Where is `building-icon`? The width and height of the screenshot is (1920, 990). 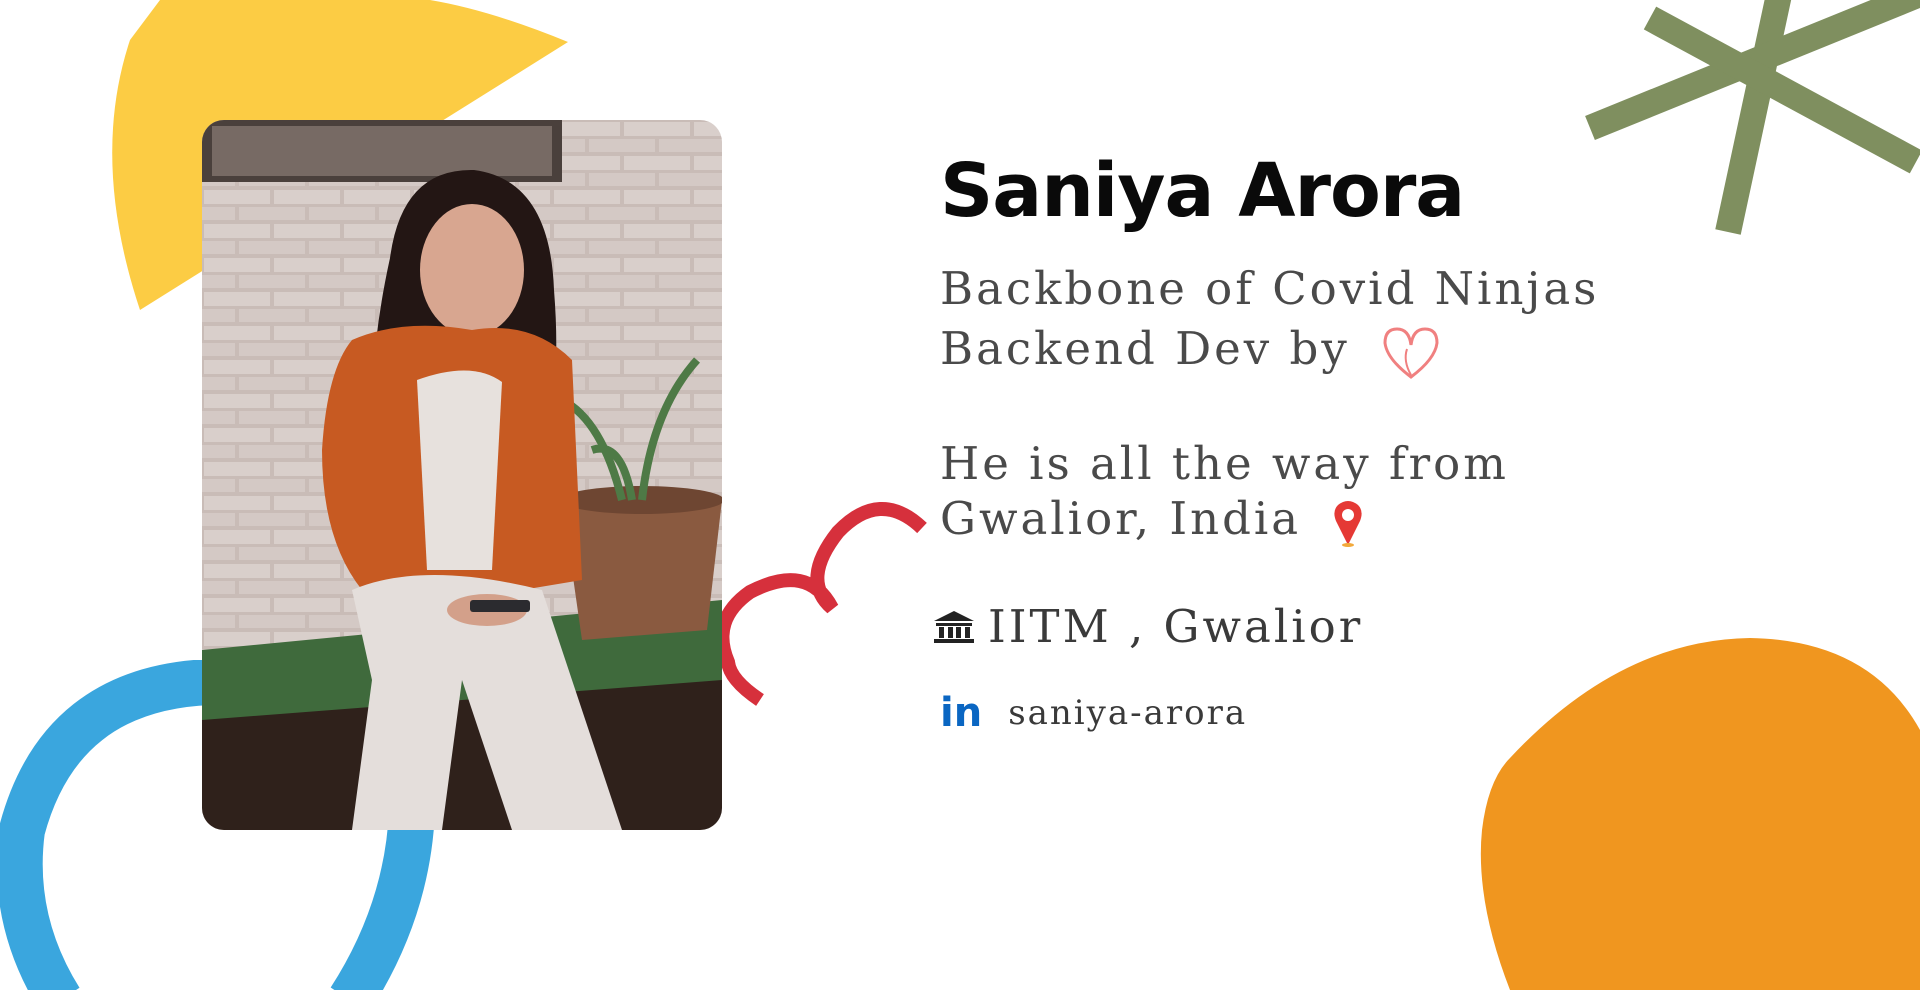
building-icon is located at coordinates (954, 626).